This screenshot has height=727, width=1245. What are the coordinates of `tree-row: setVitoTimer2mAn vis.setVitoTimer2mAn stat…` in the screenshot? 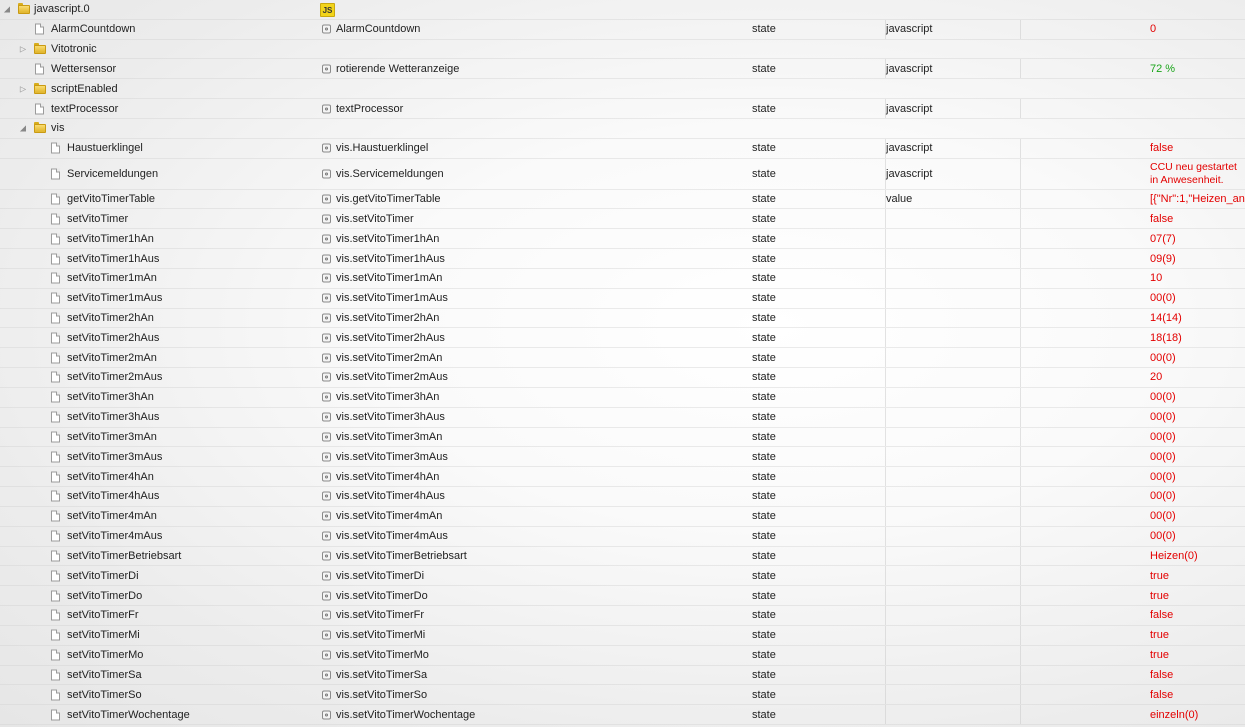 It's located at (622, 358).